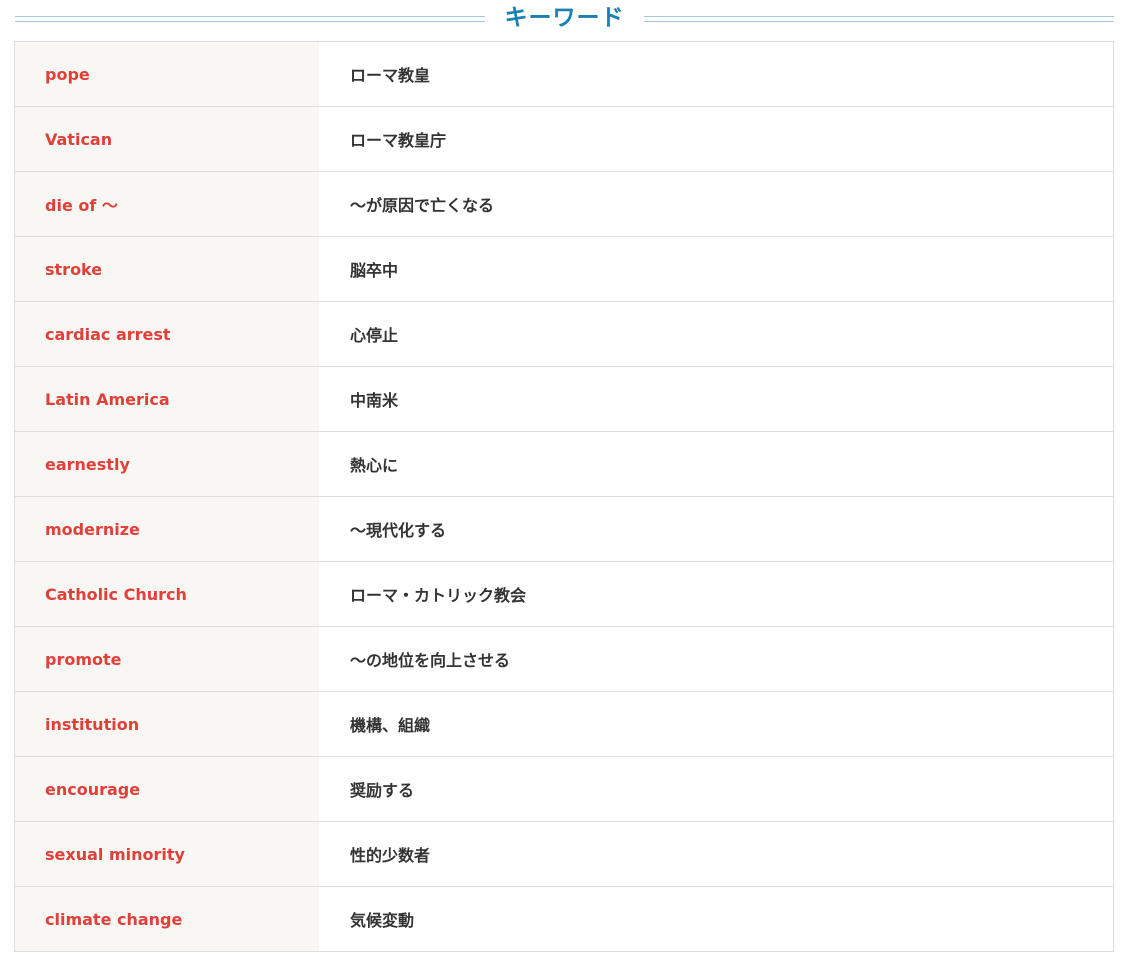 The width and height of the screenshot is (1126, 957). Describe the element at coordinates (166, 139) in the screenshot. I see `keyword-term: Vatican` at that location.